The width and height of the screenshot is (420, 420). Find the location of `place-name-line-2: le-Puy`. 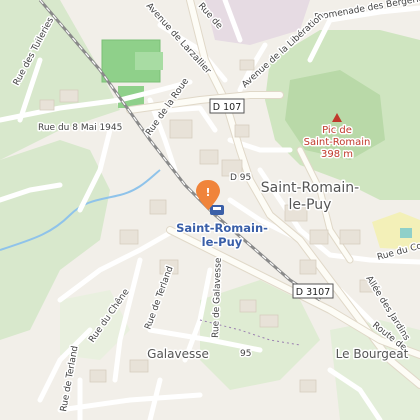

place-name-line-2: le-Puy is located at coordinates (310, 205).